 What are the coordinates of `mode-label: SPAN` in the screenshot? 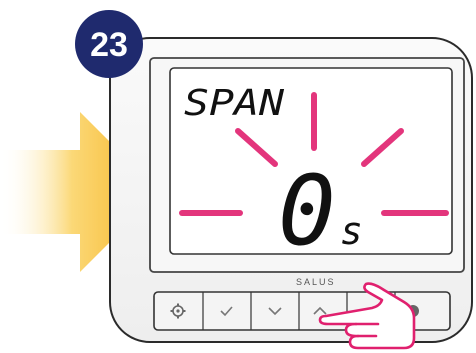 It's located at (234, 103).